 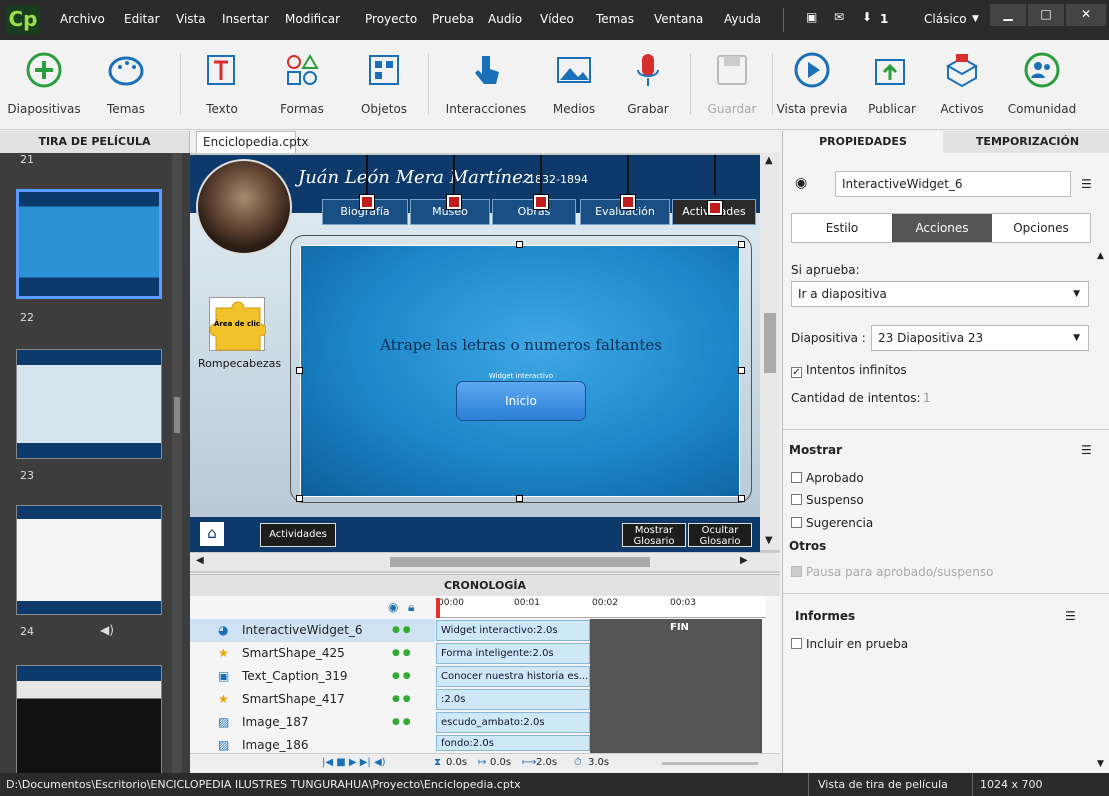 What do you see at coordinates (574, 82) in the screenshot?
I see `media-button: Medios` at bounding box center [574, 82].